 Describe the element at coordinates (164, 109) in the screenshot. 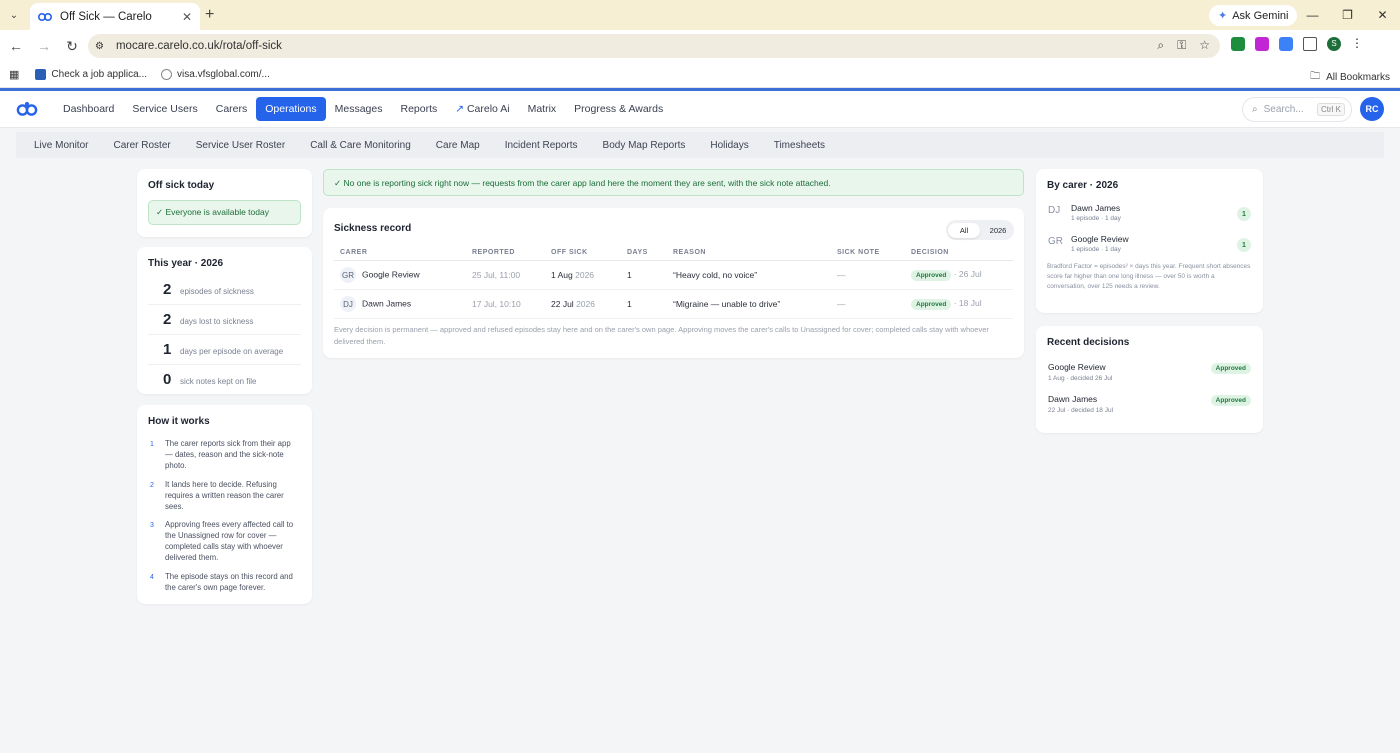

I see `nav-service-users: Service Users` at that location.